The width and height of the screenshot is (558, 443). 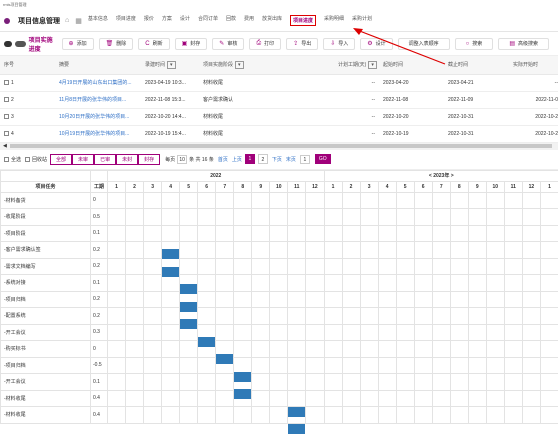 What do you see at coordinates (105, 159) in the screenshot?
I see `state-filter-button: 已审` at bounding box center [105, 159].